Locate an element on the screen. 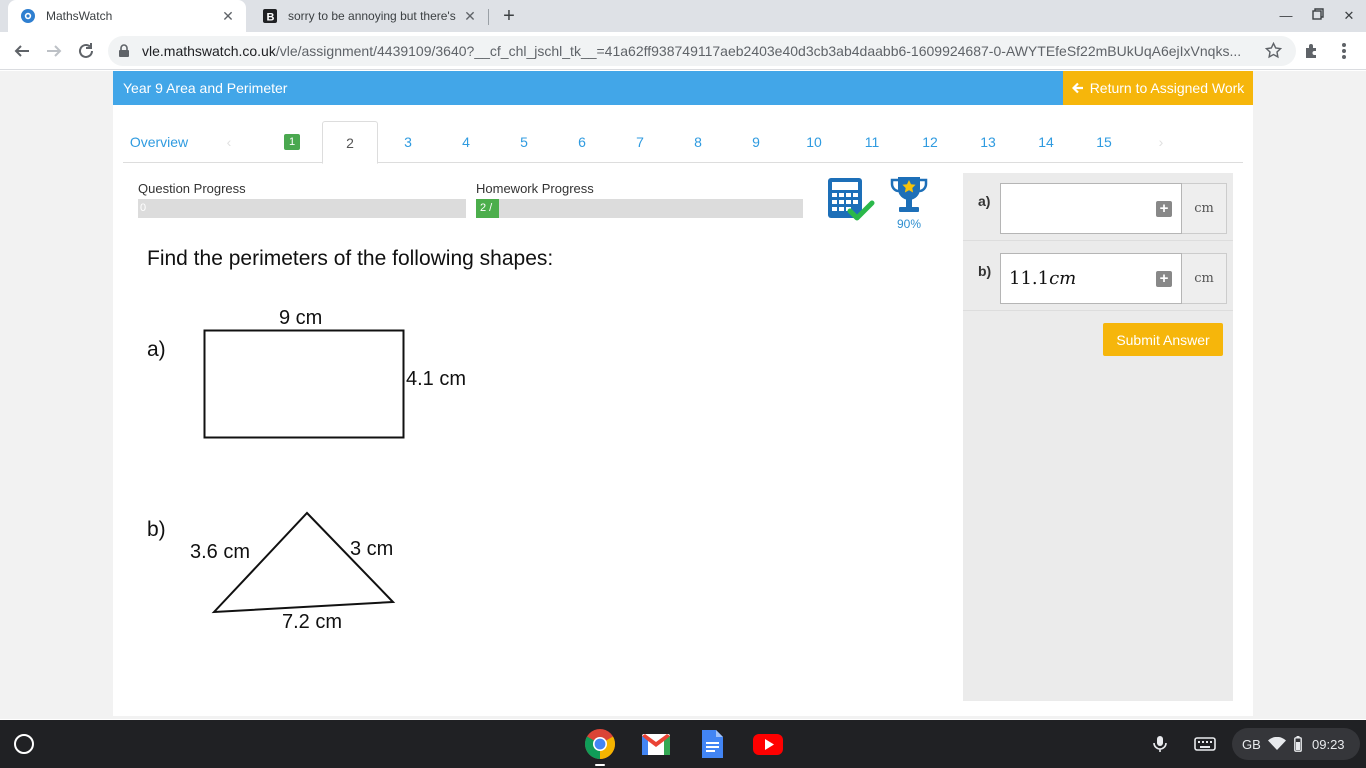  question-progress-bar: 0 is located at coordinates (302, 208).